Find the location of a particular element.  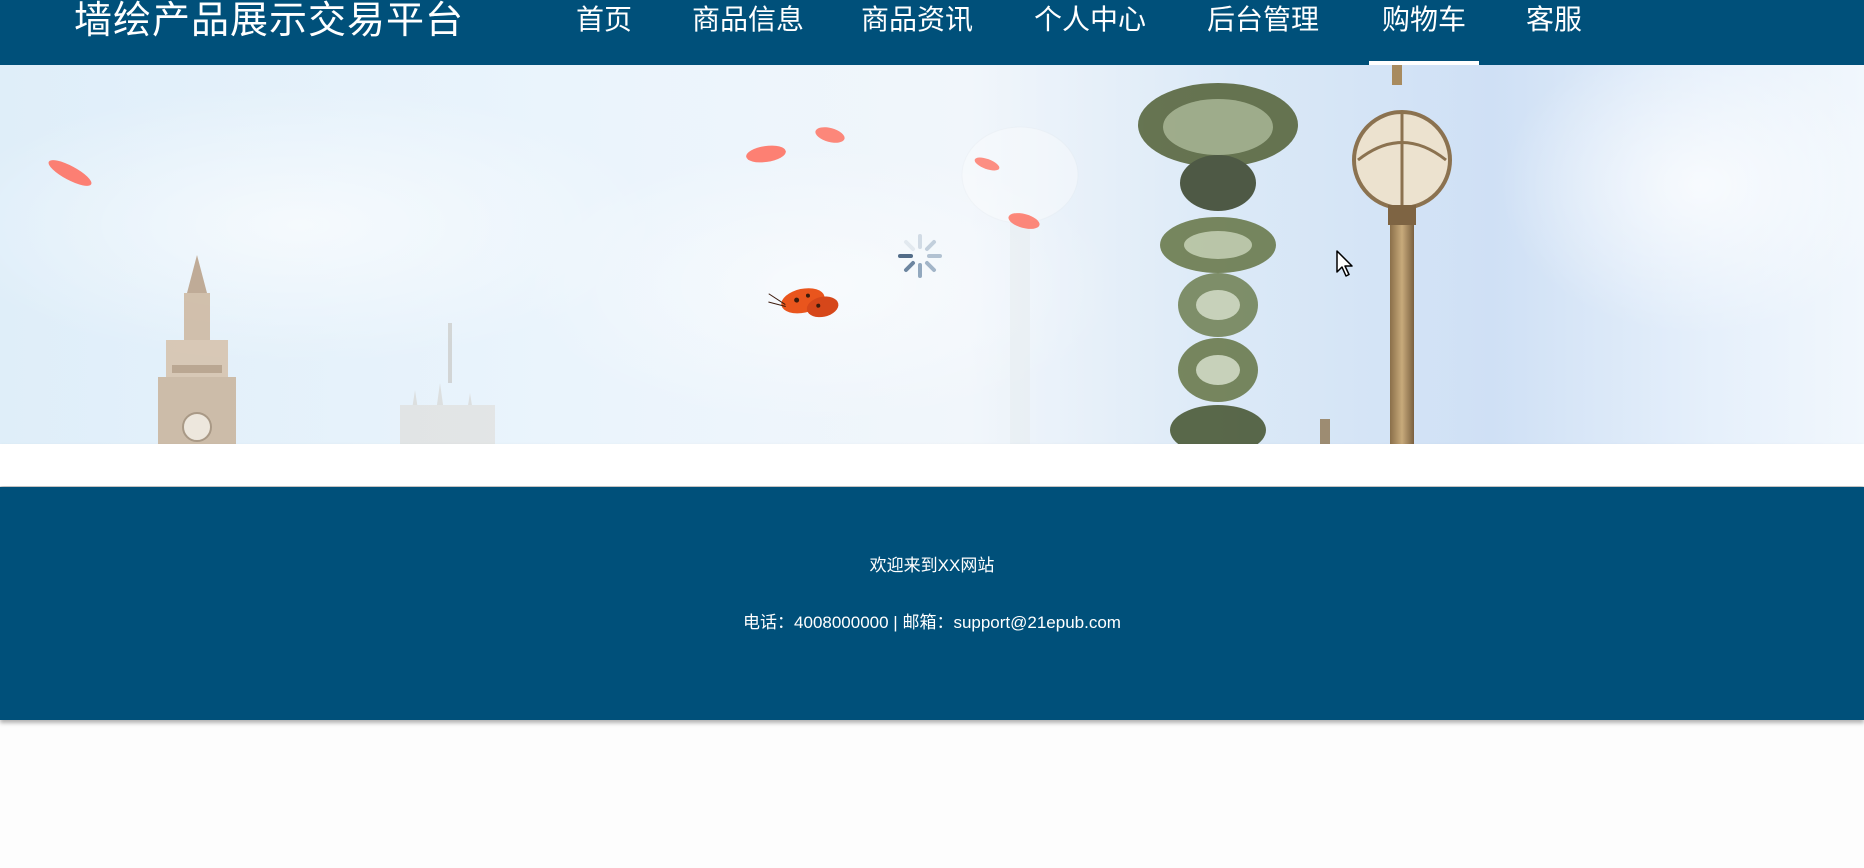

top-navbar: 墙绘产品展示交易平台 首页 商品信息 商品资讯 个人中心 后台管理 购物车 客服 is located at coordinates (932, 32).